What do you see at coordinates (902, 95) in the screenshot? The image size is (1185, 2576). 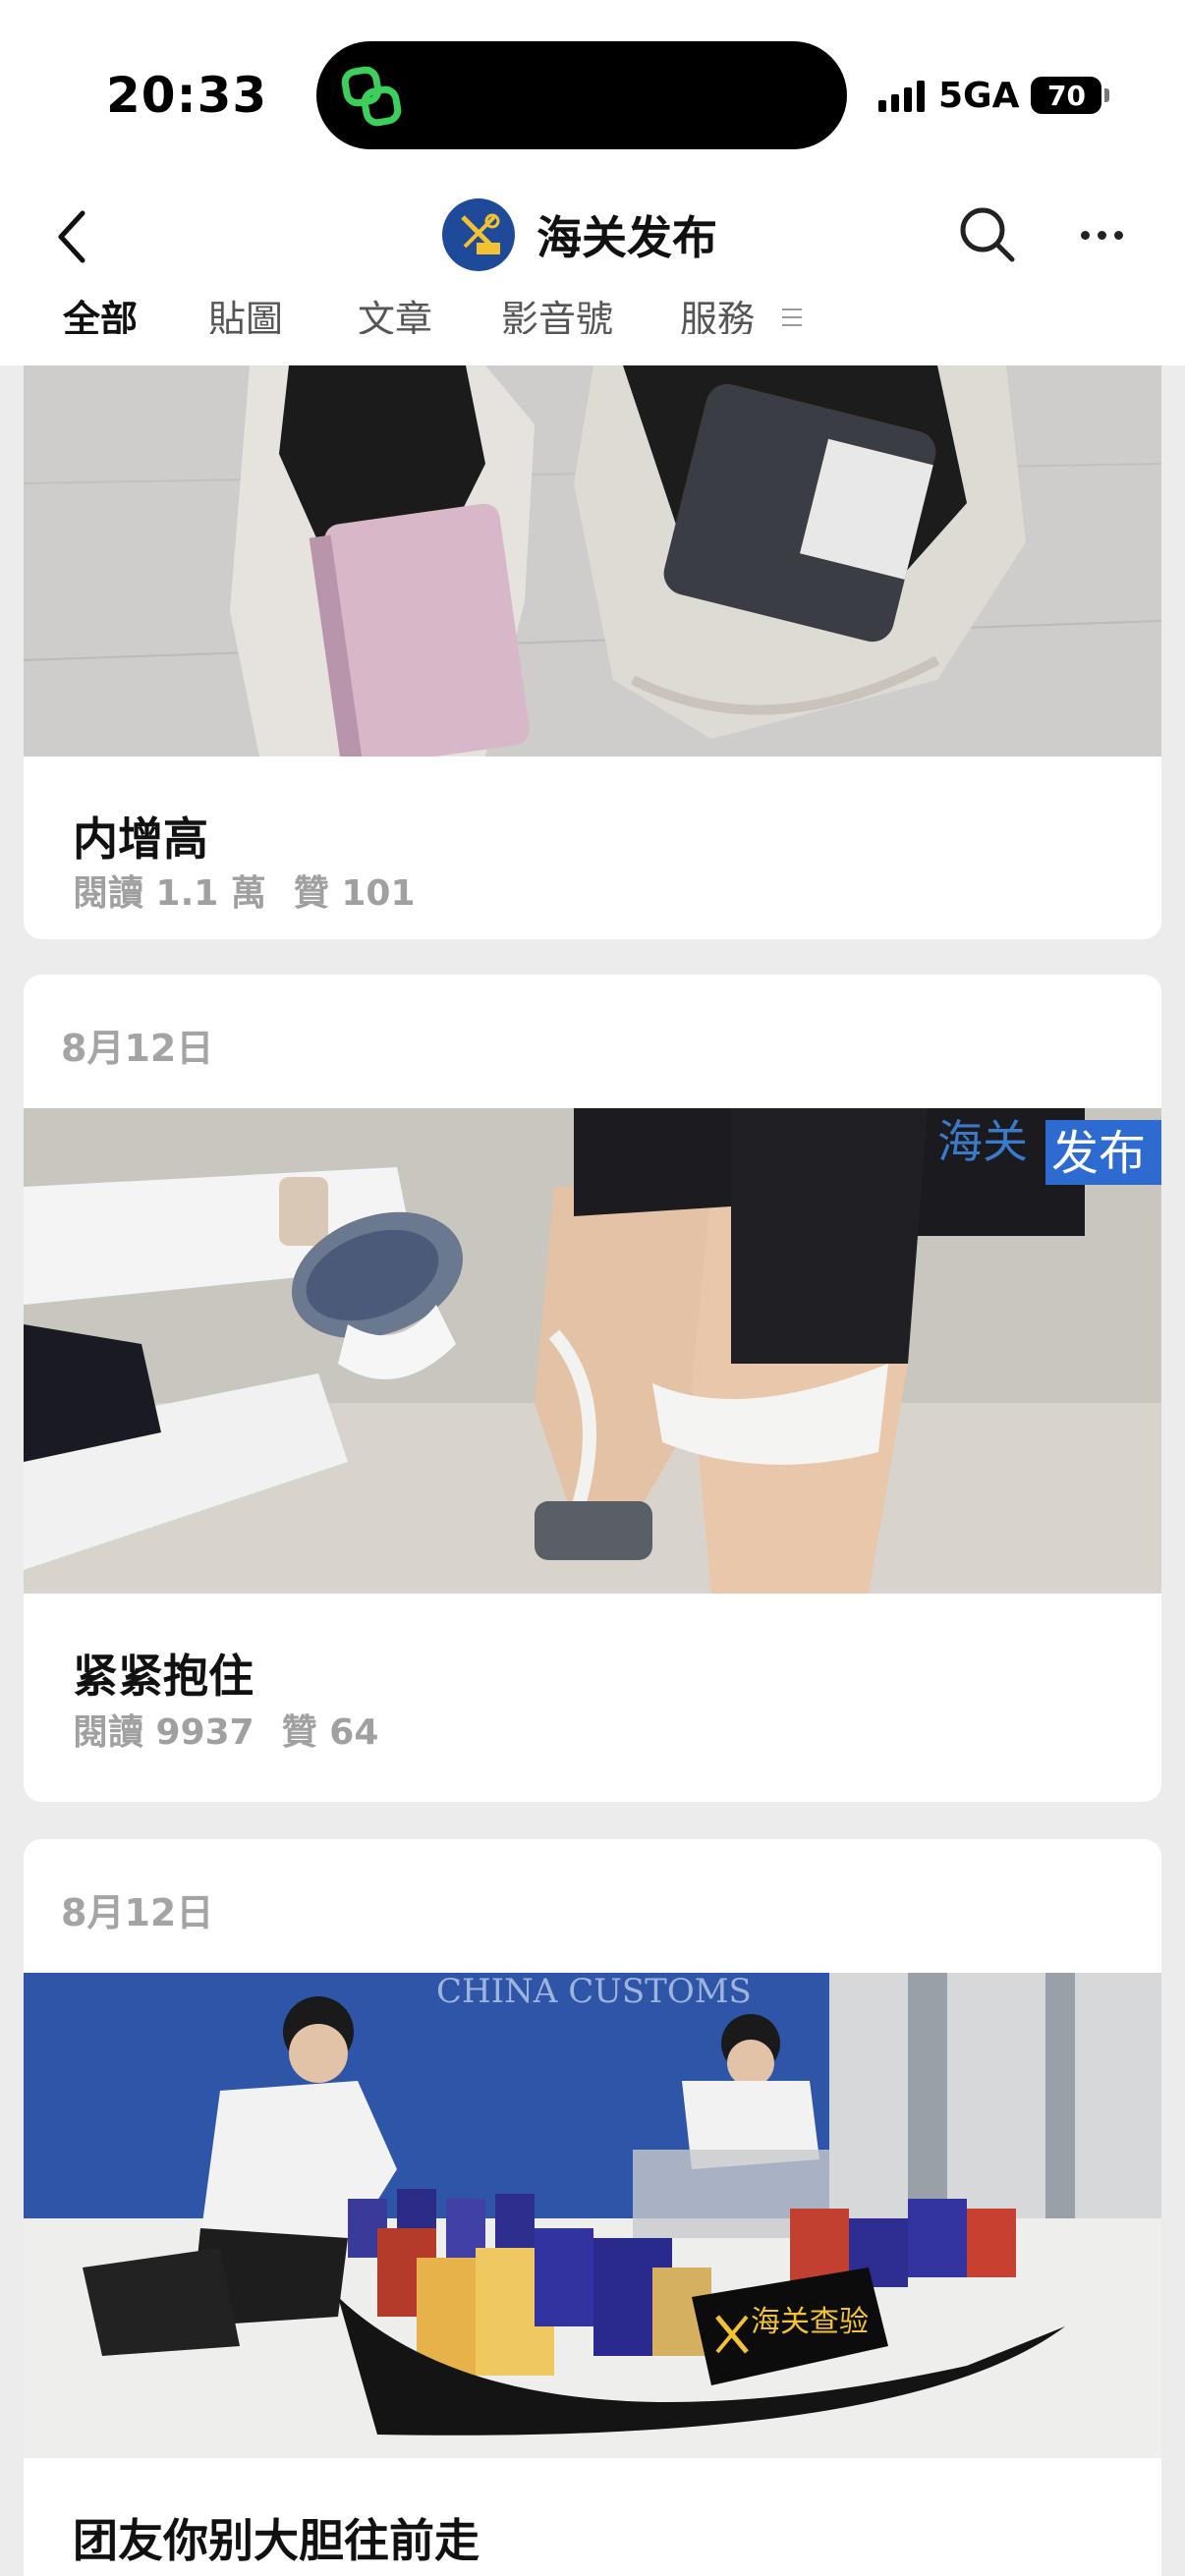 I see `cellular-signal-icon` at bounding box center [902, 95].